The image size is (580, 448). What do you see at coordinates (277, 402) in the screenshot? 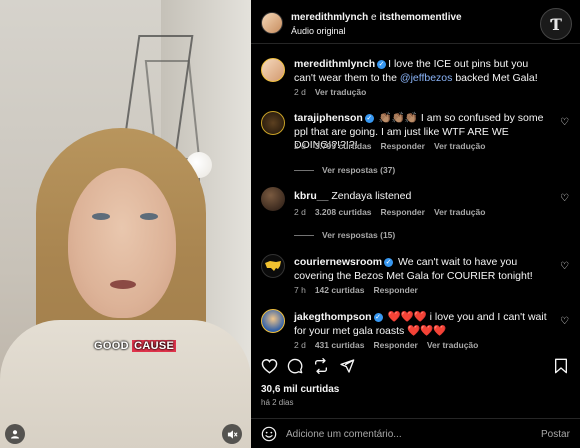
I see `post-timestamp: há 2 dias` at bounding box center [277, 402].